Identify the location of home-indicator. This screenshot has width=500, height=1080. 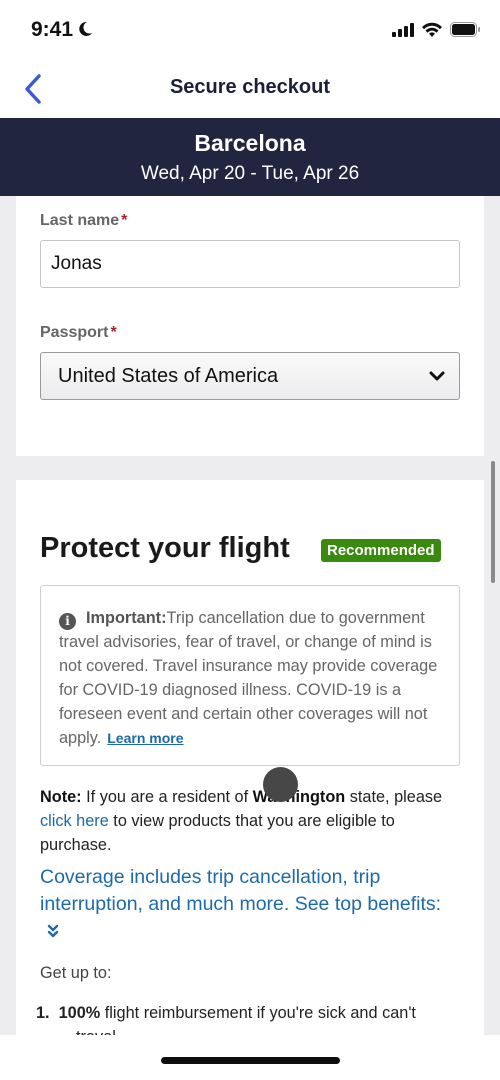
(250, 1060).